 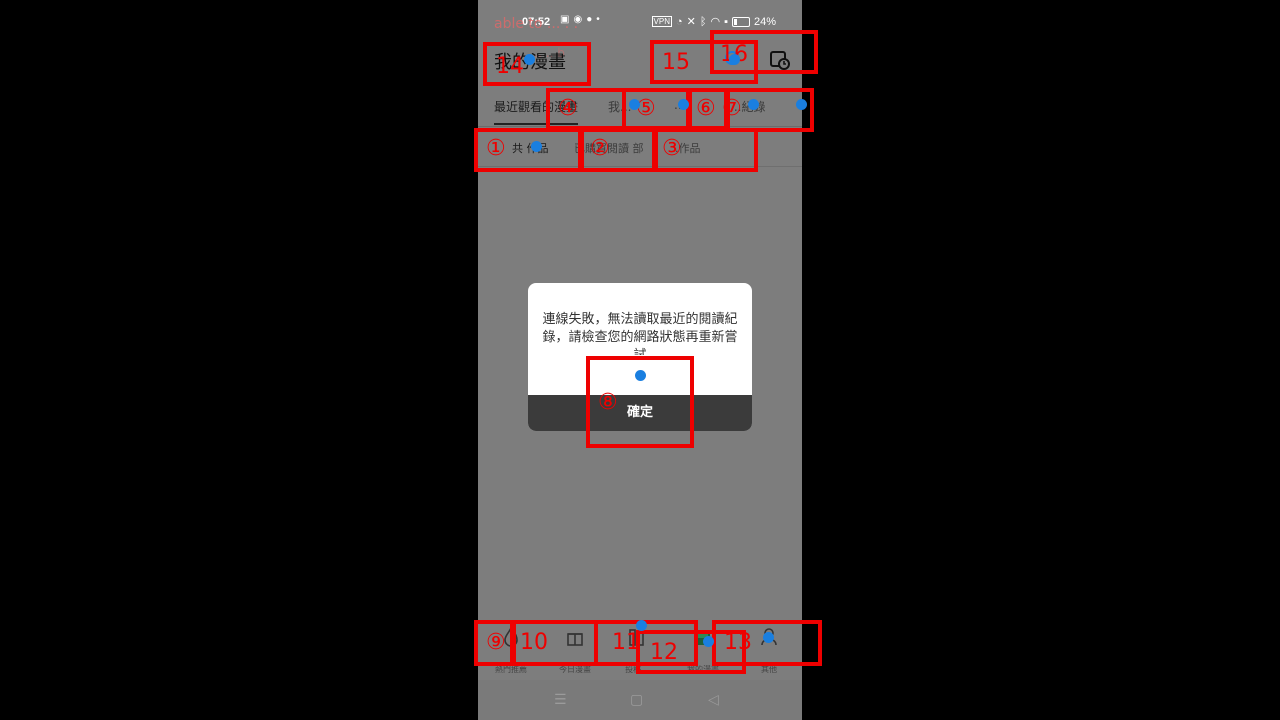 I want to click on annotation-label: ⑦, so click(x=732, y=108).